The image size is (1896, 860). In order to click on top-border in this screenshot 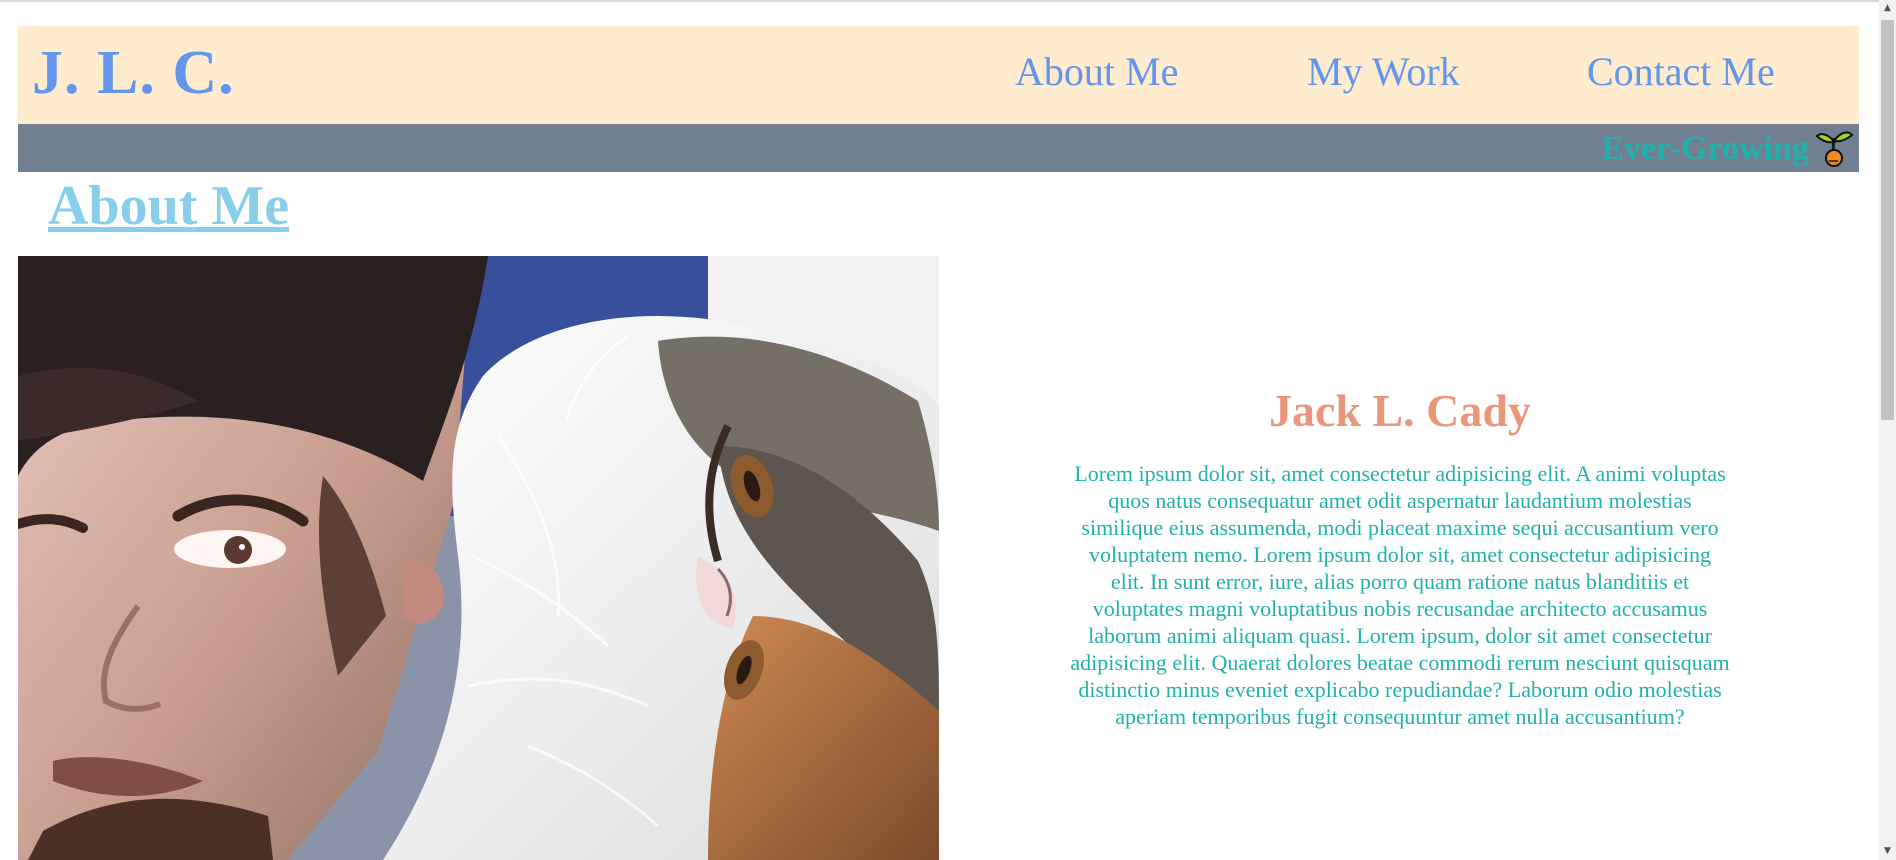, I will do `click(948, 1)`.